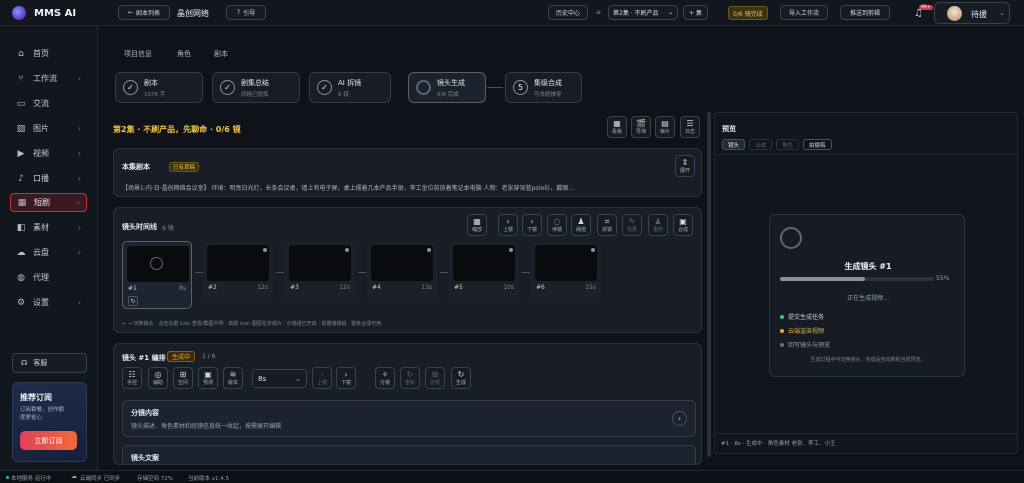 This screenshot has height=483, width=1024. Describe the element at coordinates (409, 454) in the screenshot. I see `next-section: 镜头文案` at that location.